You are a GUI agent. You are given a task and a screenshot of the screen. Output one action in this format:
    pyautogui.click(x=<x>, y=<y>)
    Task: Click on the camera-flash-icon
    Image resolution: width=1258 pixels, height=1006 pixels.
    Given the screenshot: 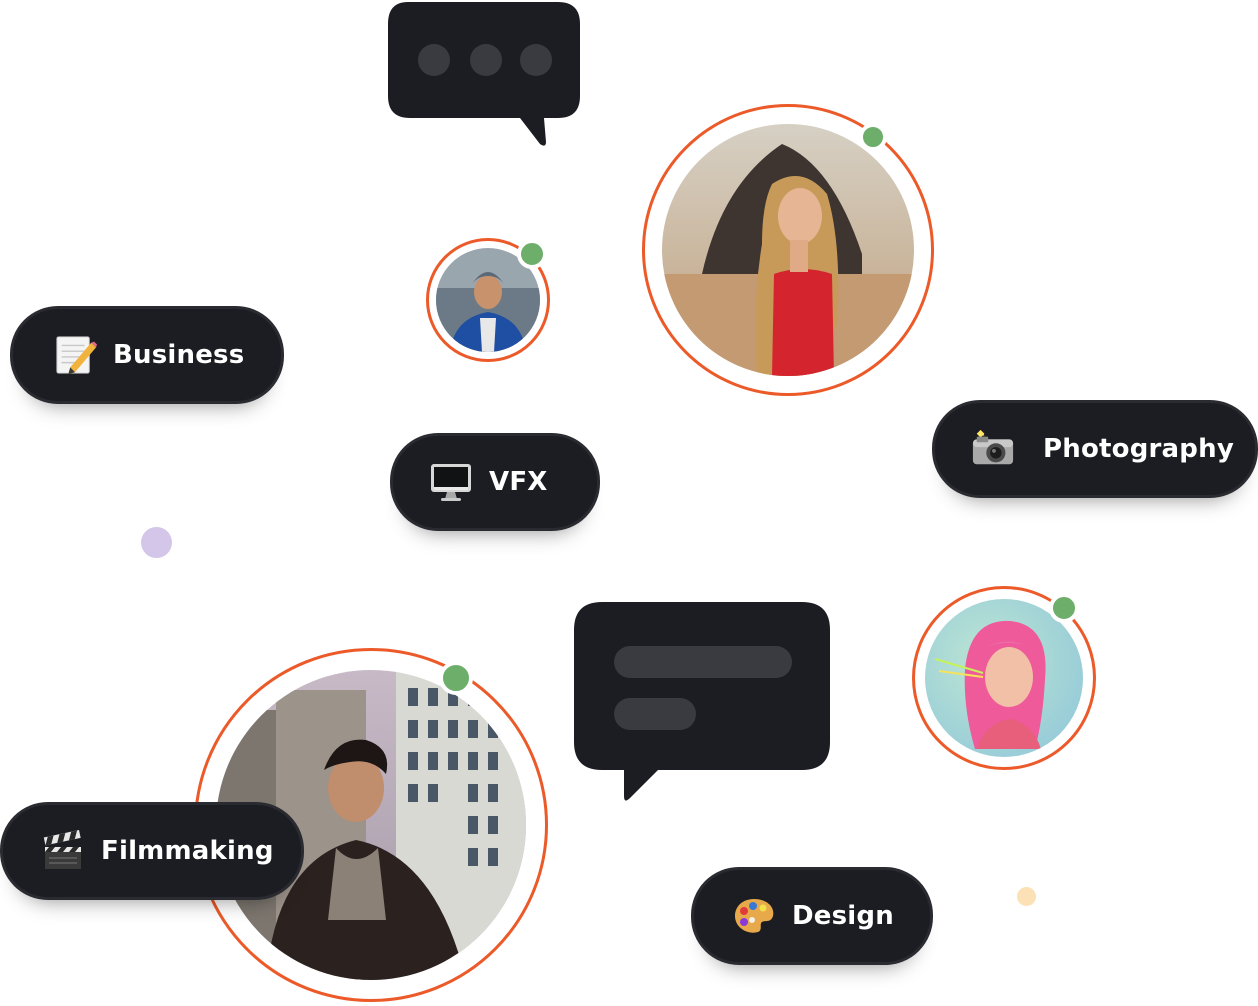 What is the action you would take?
    pyautogui.click(x=993, y=449)
    